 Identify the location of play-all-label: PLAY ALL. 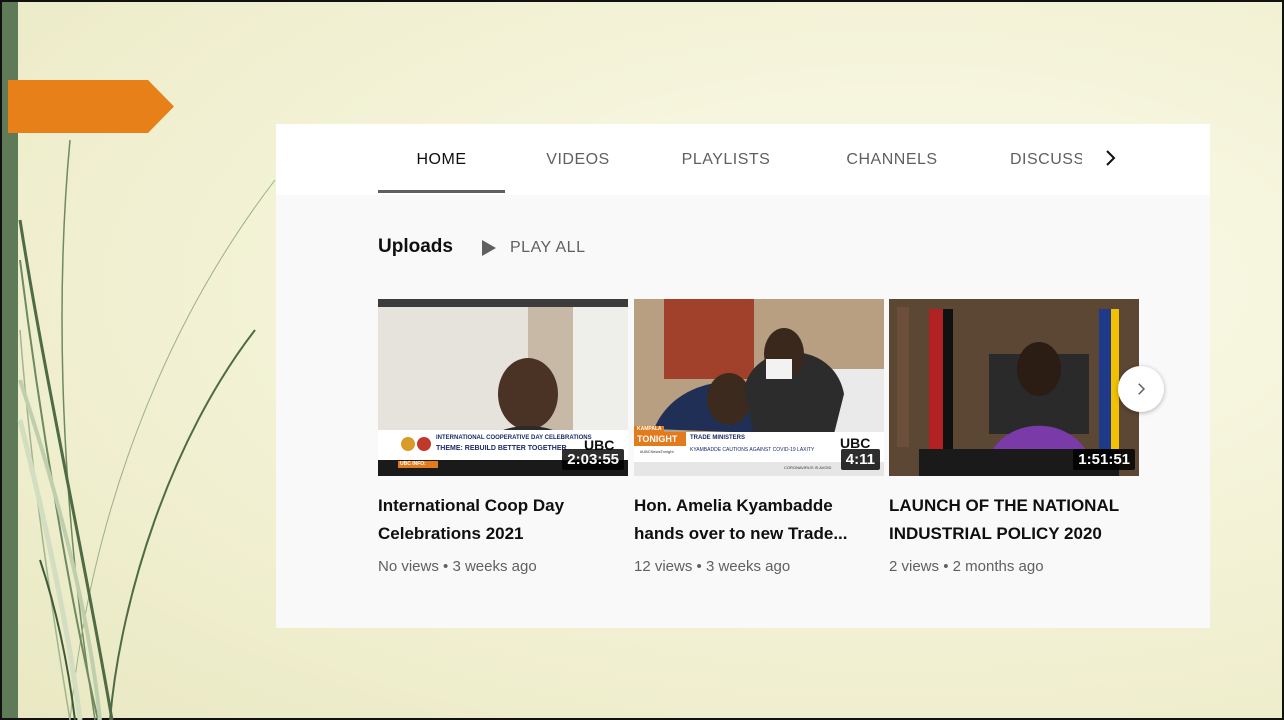
(548, 247).